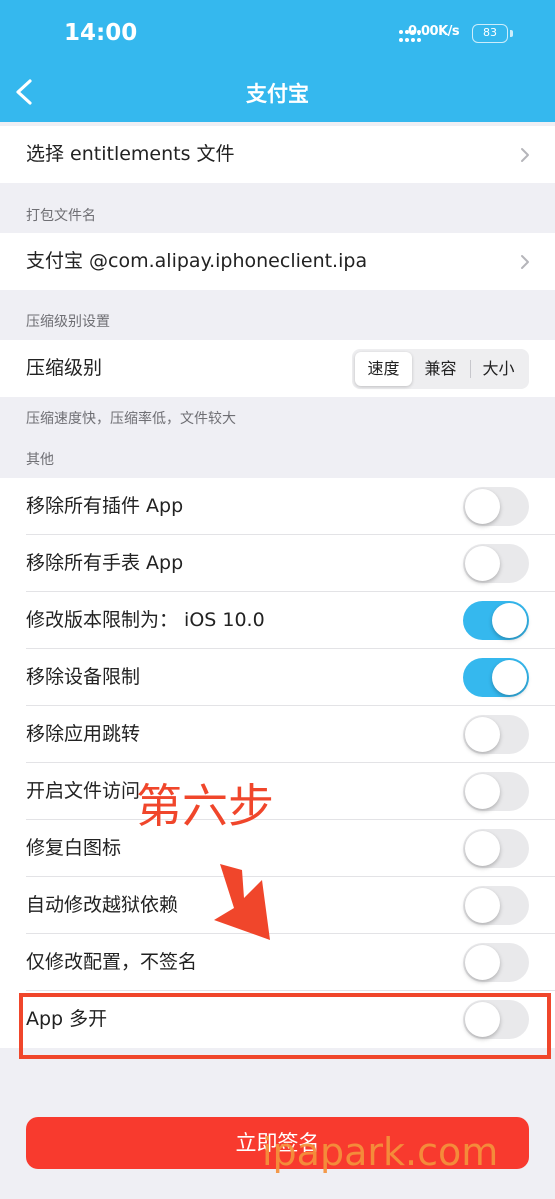 This screenshot has height=1199, width=555. What do you see at coordinates (434, 31) in the screenshot?
I see `network-speed: 0.00K/s` at bounding box center [434, 31].